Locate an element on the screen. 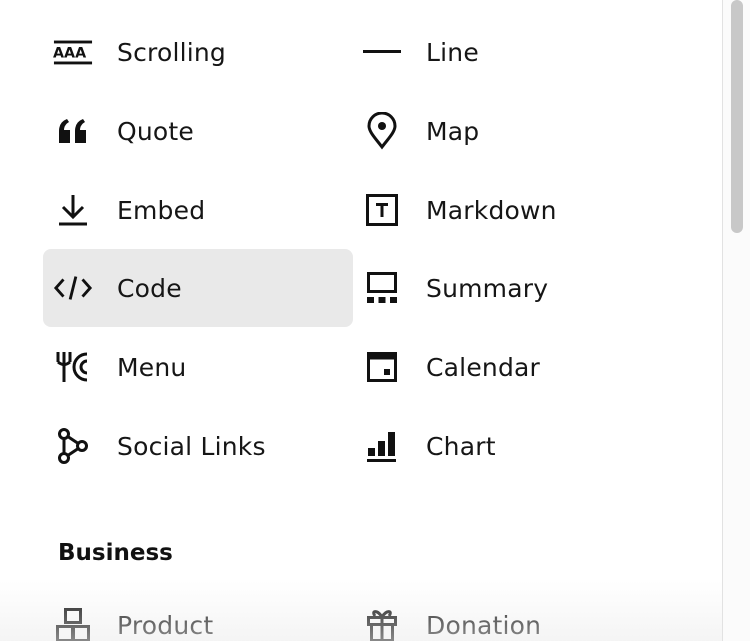 This screenshot has height=641, width=750. menu-fork-icon is located at coordinates (73, 367).